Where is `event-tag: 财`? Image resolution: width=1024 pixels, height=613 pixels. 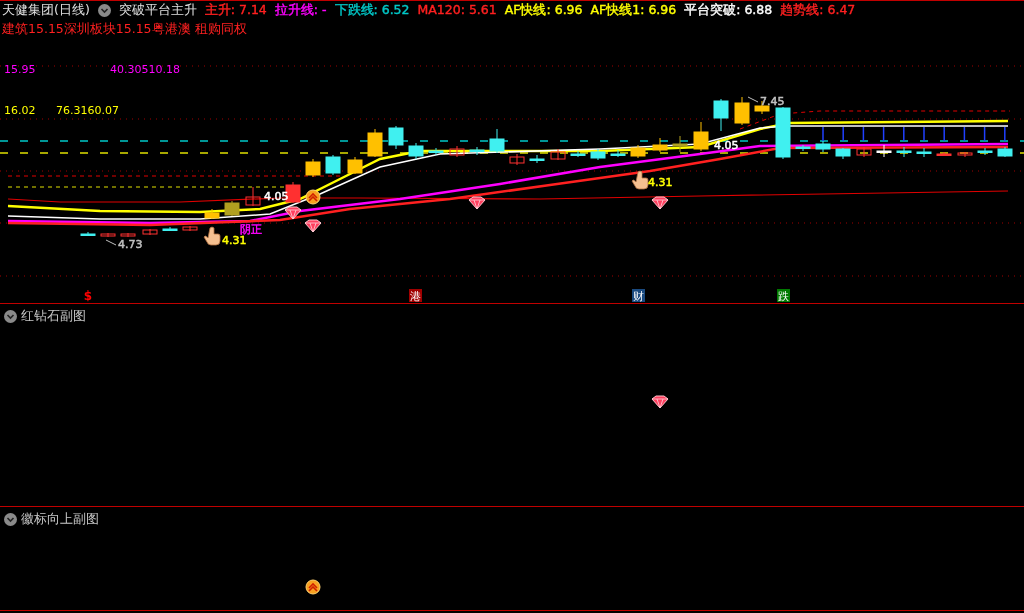 event-tag: 财 is located at coordinates (638, 296).